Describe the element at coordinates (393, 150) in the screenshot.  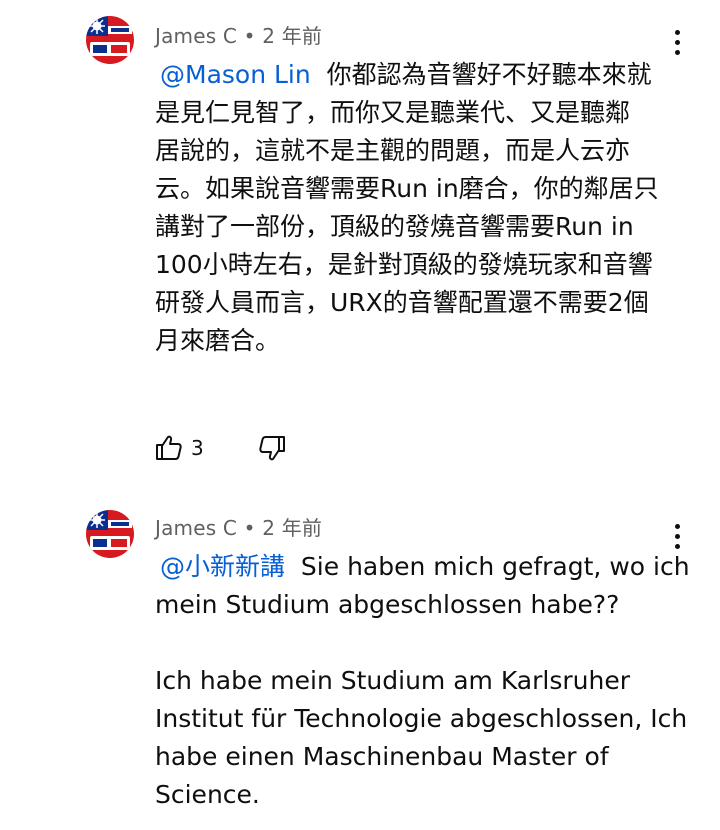
I see `text-line: 居說的，這就不是主觀的問題，而是人云亦` at that location.